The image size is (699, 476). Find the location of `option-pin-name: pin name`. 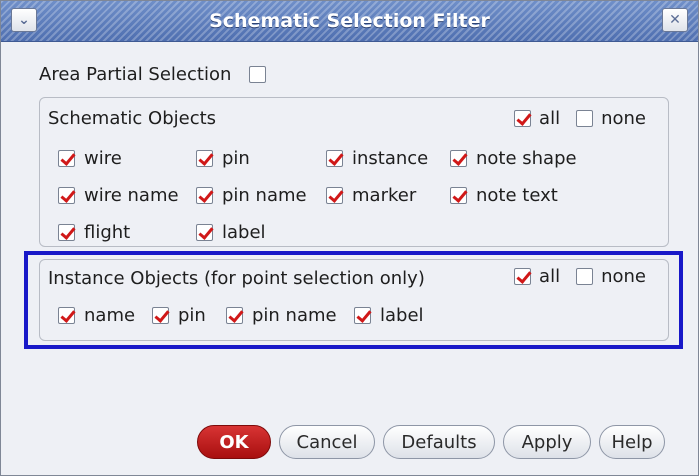

option-pin-name: pin name is located at coordinates (251, 195).